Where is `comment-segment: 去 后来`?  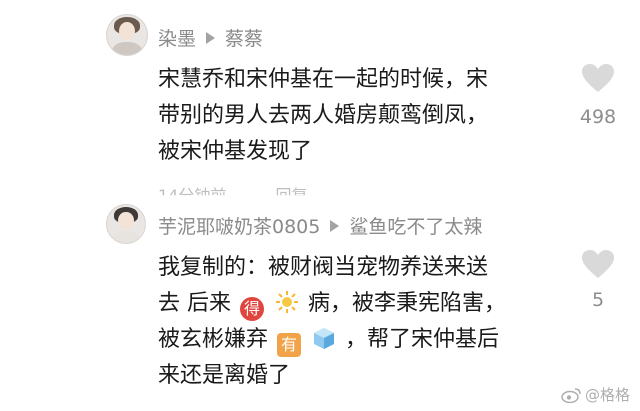 comment-segment: 去 后来 is located at coordinates (194, 303).